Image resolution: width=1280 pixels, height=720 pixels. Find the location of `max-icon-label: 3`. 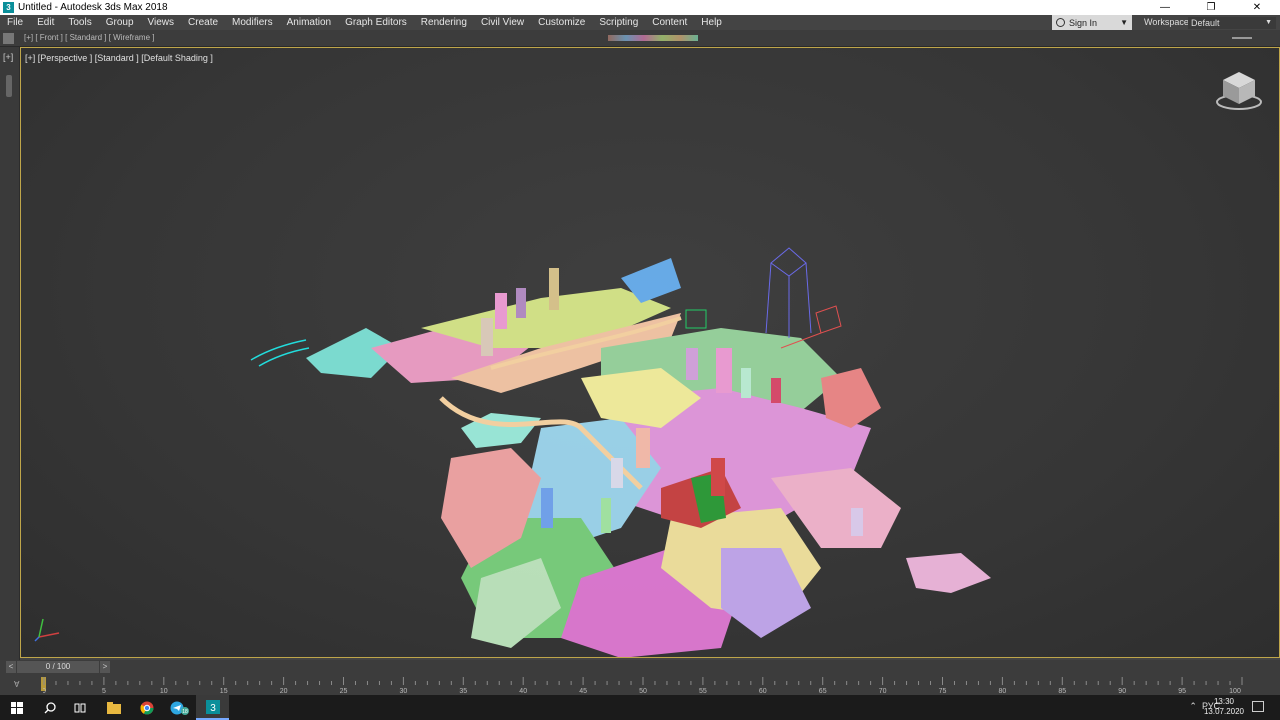

max-icon-label: 3 is located at coordinates (213, 708).